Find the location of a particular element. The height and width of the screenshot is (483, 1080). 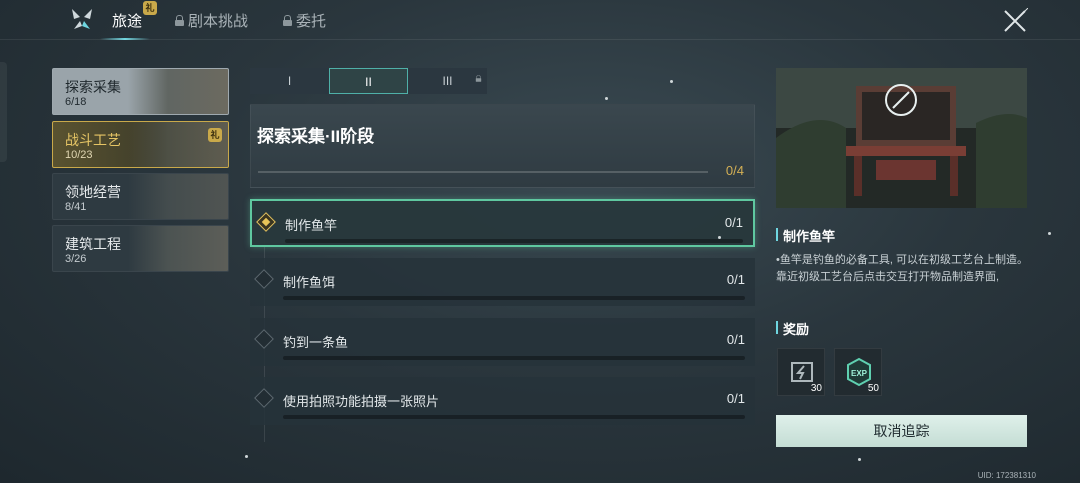

category-construction: 建筑工程 3/26 is located at coordinates (140, 248).